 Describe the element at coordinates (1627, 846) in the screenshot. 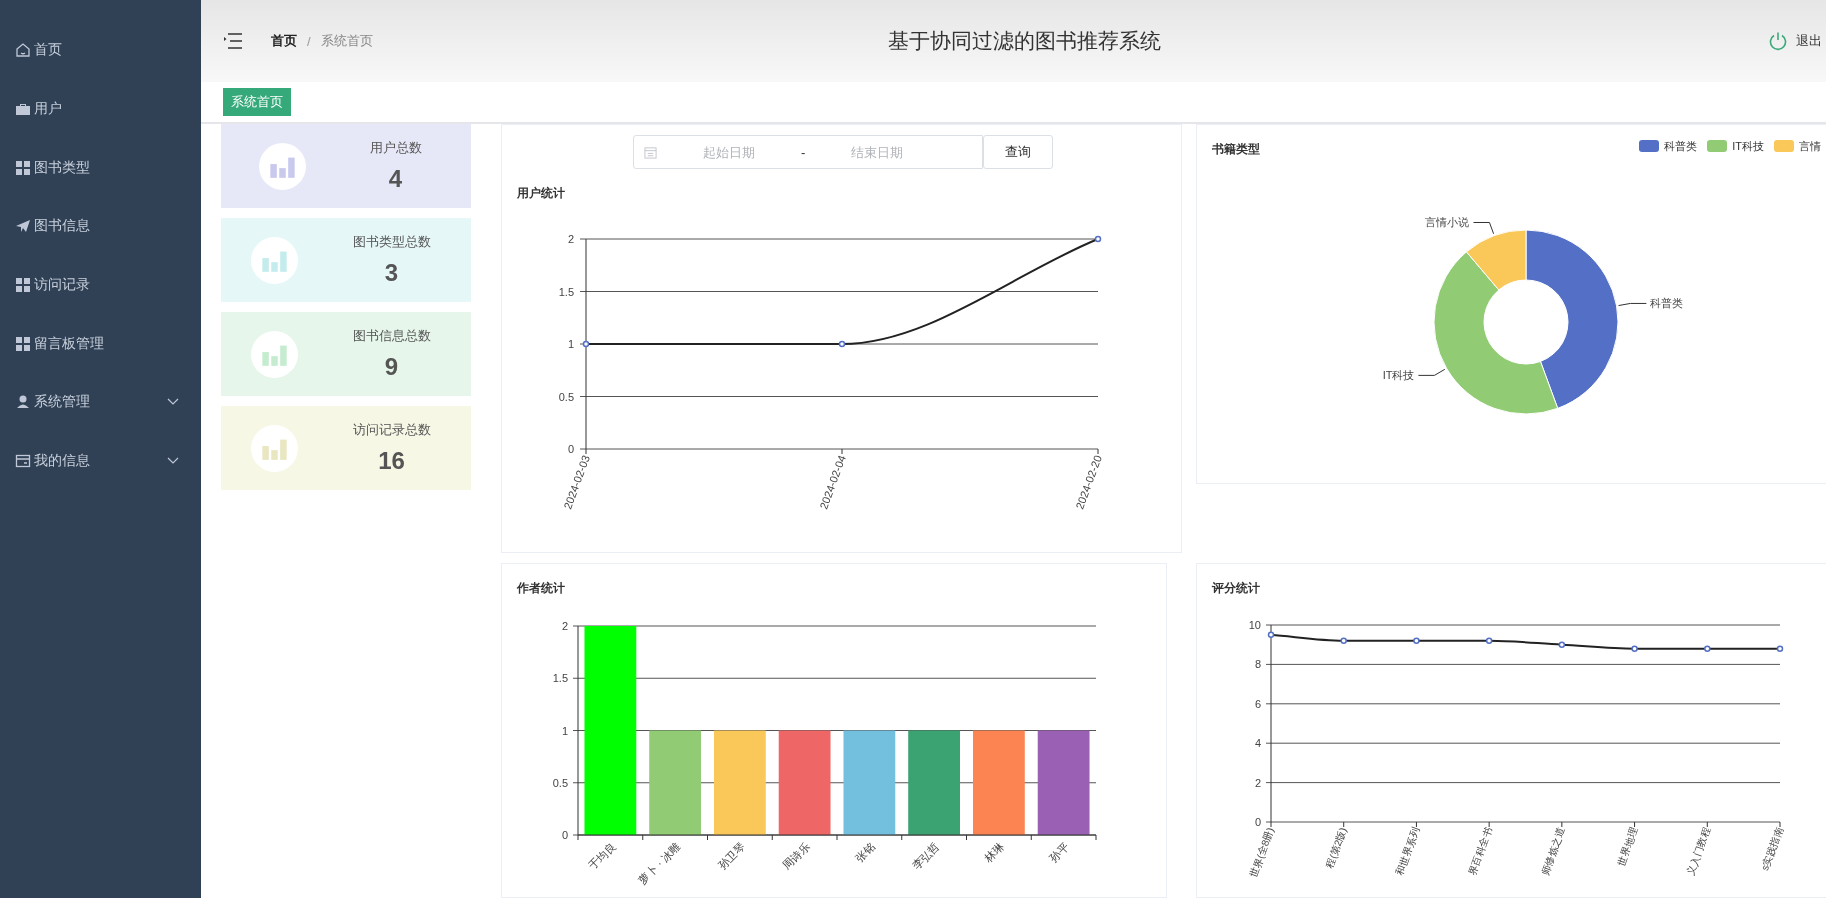

I see `axis-tick-label: 世界地理` at that location.